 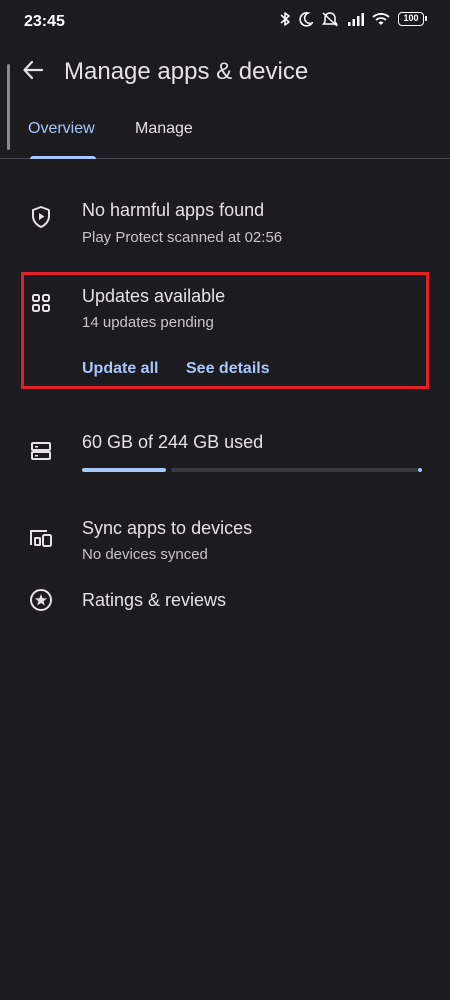 I want to click on wifi-icon, so click(x=381, y=19).